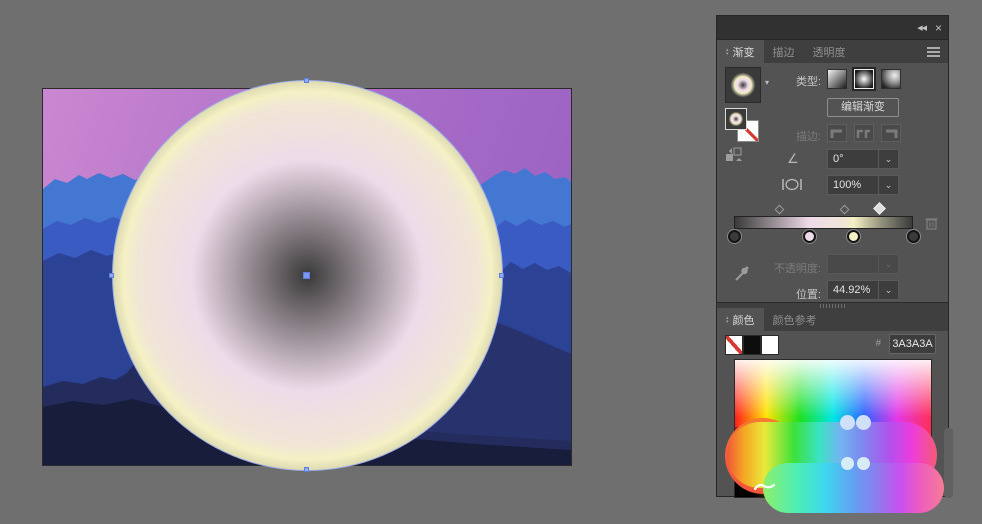  What do you see at coordinates (743, 52) in the screenshot?
I see `tab-label: 渐变` at bounding box center [743, 52].